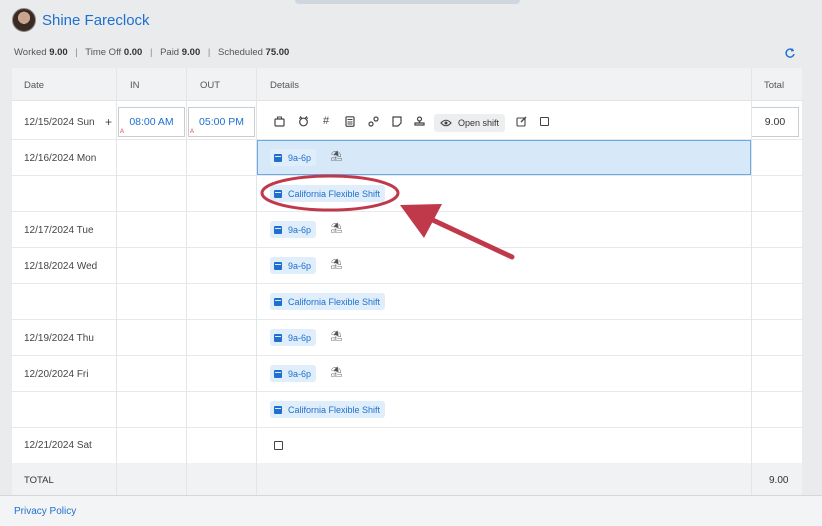 The height and width of the screenshot is (526, 822). What do you see at coordinates (45, 511) in the screenshot?
I see `privacy-policy-link: Privacy Policy` at bounding box center [45, 511].